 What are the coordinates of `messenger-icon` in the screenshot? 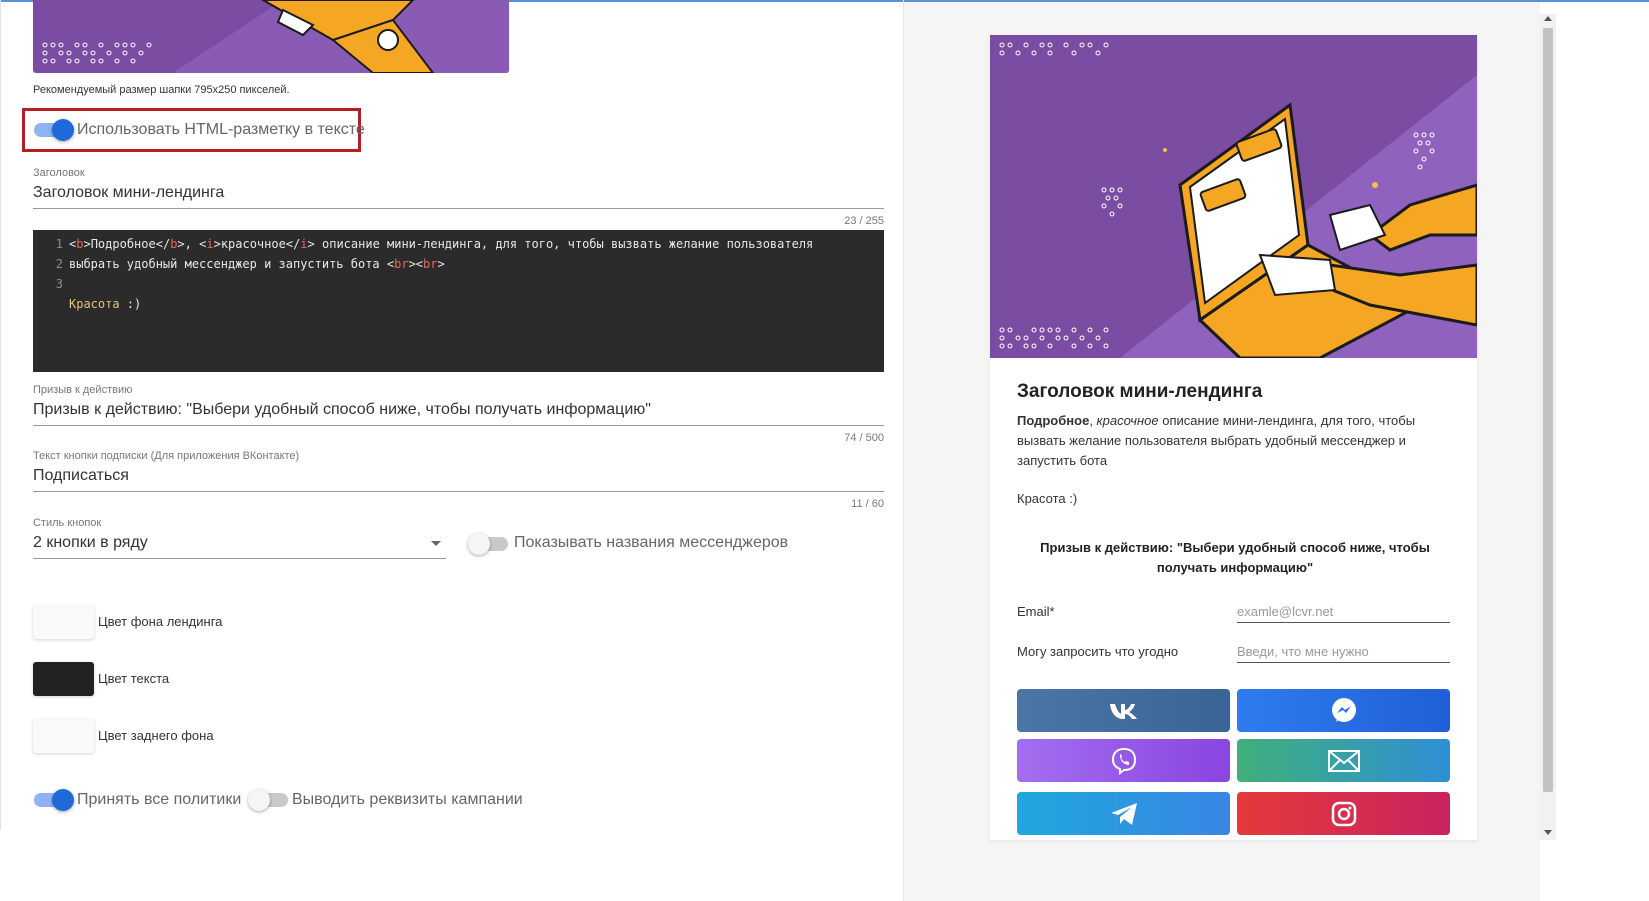 It's located at (1343, 709).